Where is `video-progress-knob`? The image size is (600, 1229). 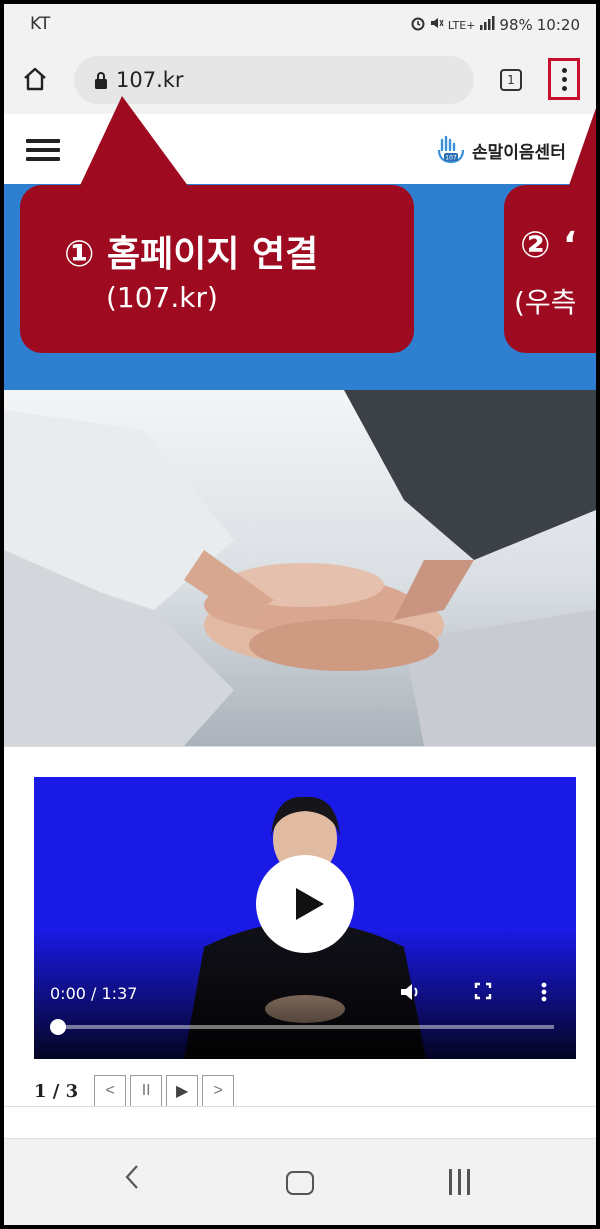
video-progress-knob is located at coordinates (58, 1027).